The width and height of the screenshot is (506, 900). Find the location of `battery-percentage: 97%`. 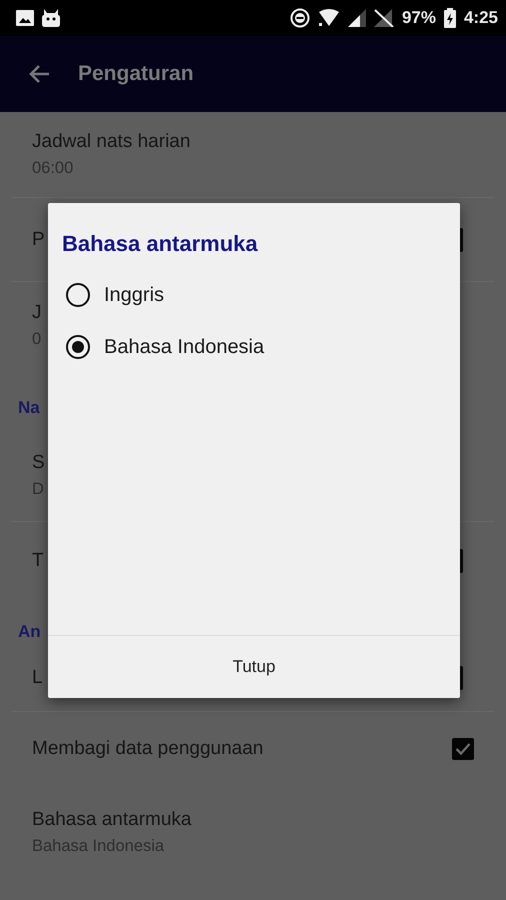

battery-percentage: 97% is located at coordinates (419, 18).